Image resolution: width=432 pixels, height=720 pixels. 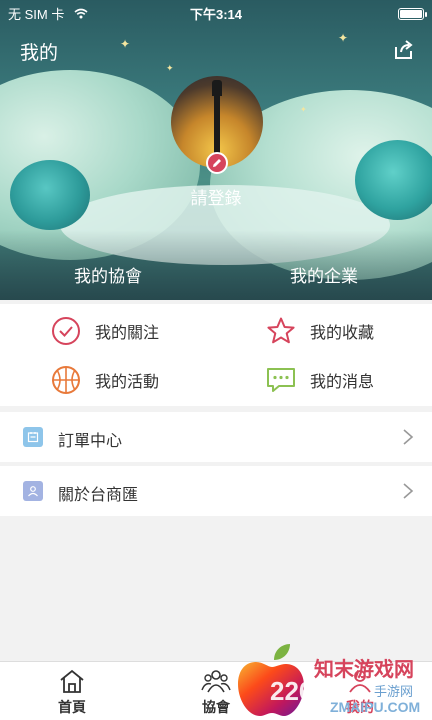 I want to click on my-favorites-item: 我的收藏, so click(x=216, y=331).